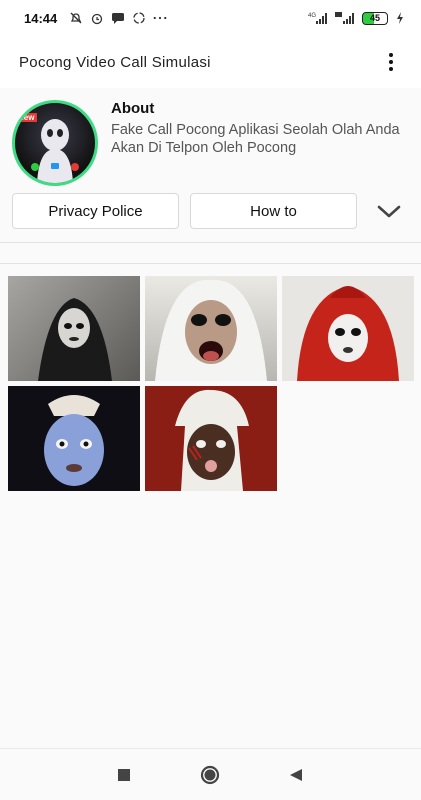 Image resolution: width=421 pixels, height=800 pixels. What do you see at coordinates (375, 18) in the screenshot?
I see `battery-indicator: 45` at bounding box center [375, 18].